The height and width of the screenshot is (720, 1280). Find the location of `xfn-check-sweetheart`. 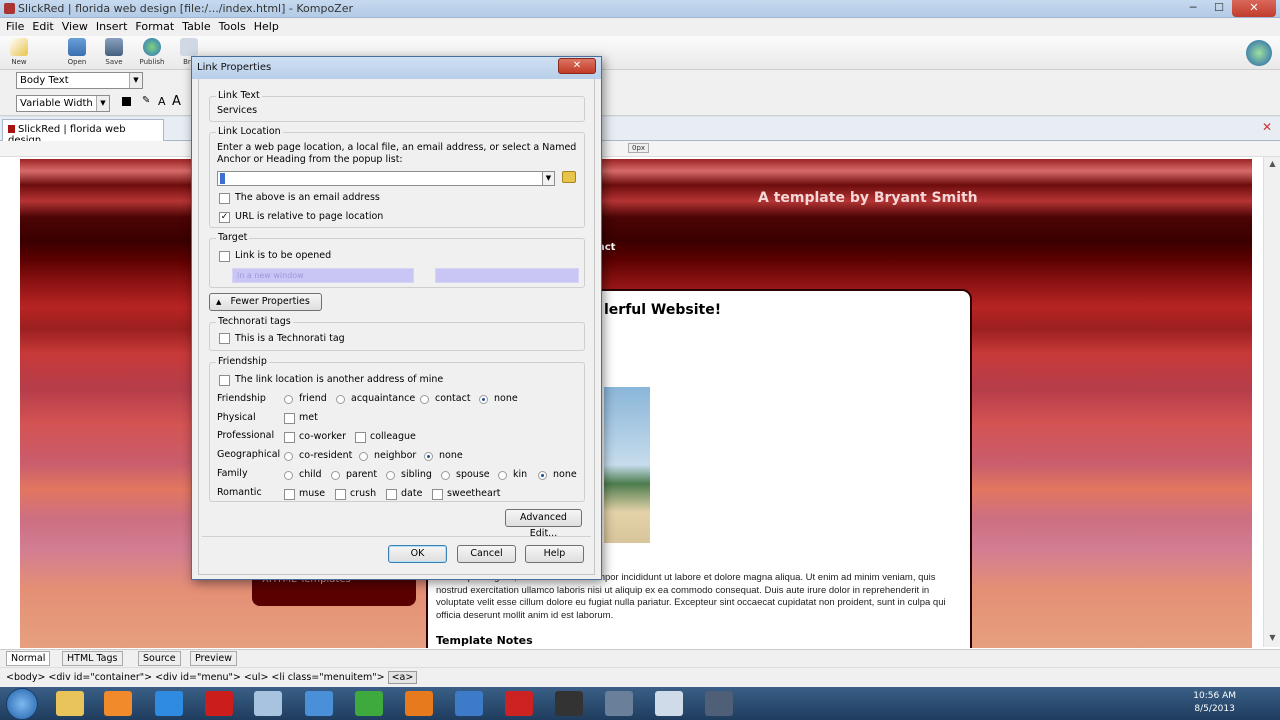

xfn-check-sweetheart is located at coordinates (437, 494).